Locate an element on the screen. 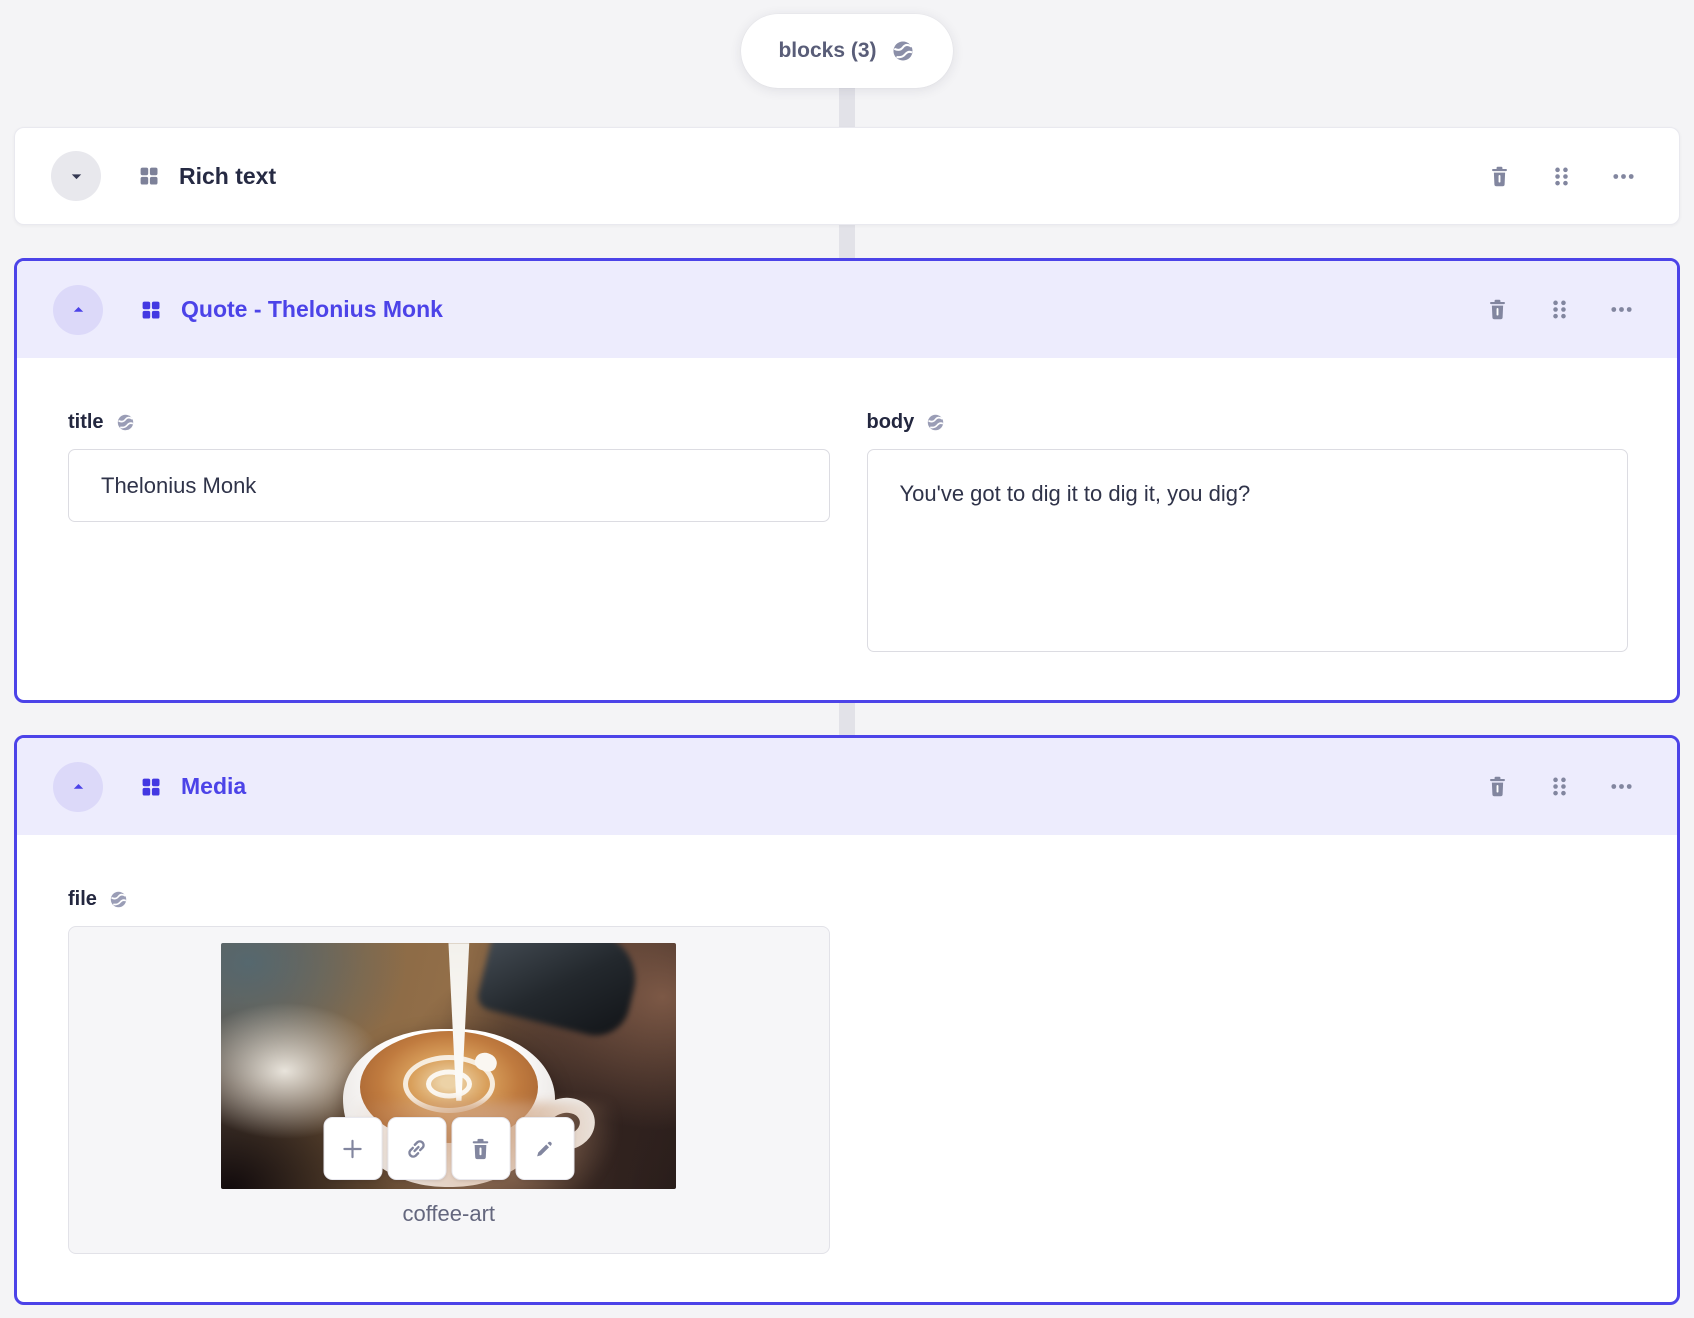 The width and height of the screenshot is (1694, 1318). field-label: body is located at coordinates (890, 422).